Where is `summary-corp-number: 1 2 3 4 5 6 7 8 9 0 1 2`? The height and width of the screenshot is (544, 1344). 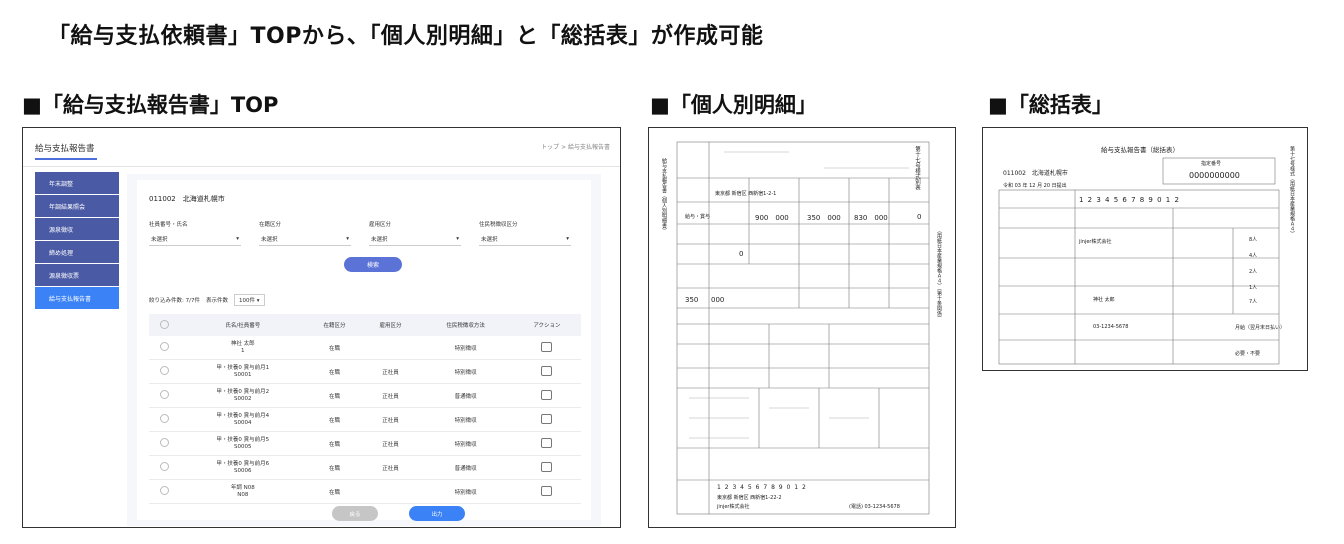
summary-corp-number: 1 2 3 4 5 6 7 8 9 0 1 2 is located at coordinates (1129, 200).